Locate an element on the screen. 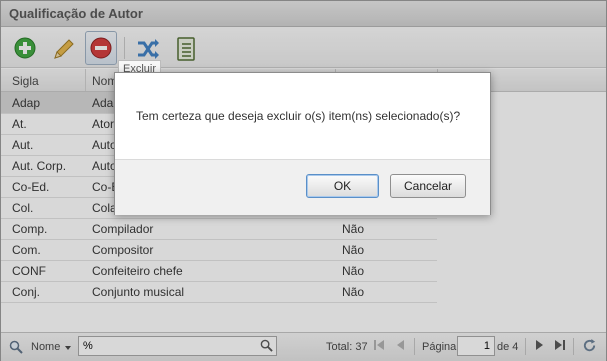  dialog-footer: OK Cancelar is located at coordinates (302, 187).